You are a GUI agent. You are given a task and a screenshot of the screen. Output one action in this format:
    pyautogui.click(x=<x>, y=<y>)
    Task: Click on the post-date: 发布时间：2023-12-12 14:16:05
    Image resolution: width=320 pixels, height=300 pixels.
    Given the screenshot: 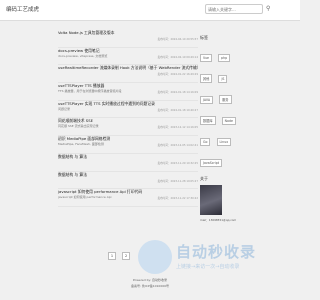 What is the action you would take?
    pyautogui.click(x=177, y=128)
    